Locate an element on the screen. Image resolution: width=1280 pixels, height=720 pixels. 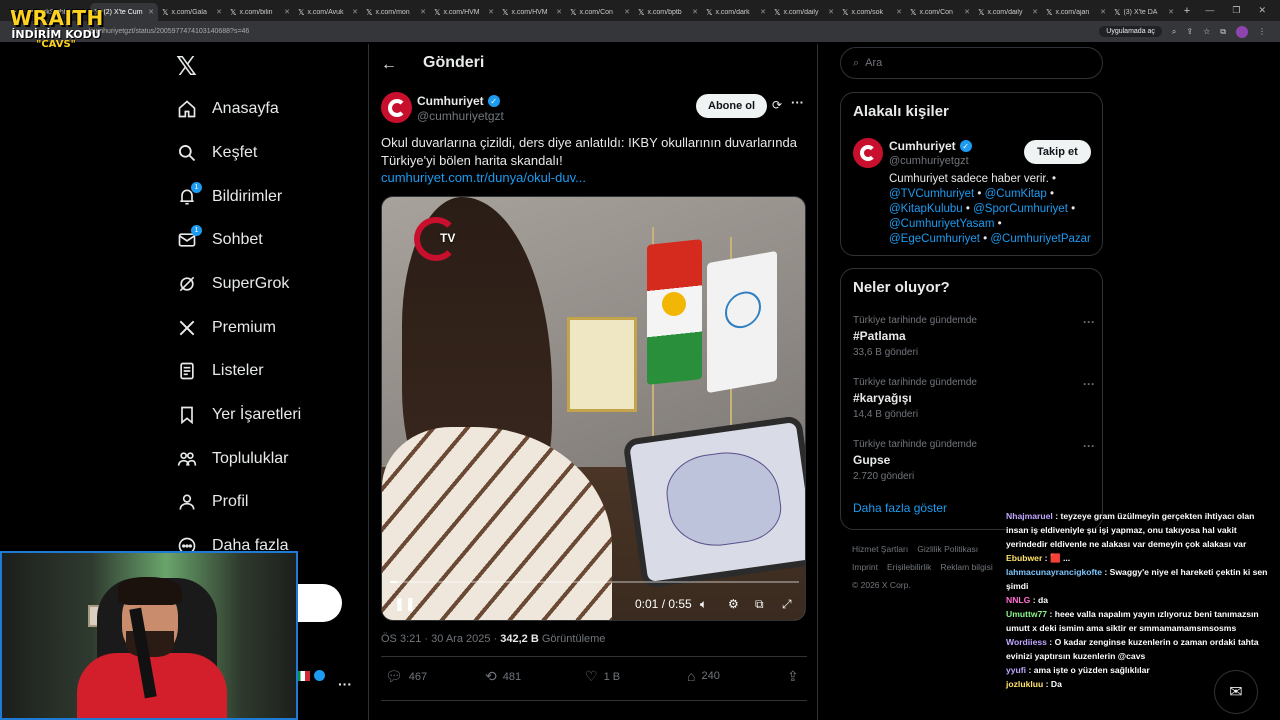
search-input: ⌕ Ara is located at coordinates (971, 63).